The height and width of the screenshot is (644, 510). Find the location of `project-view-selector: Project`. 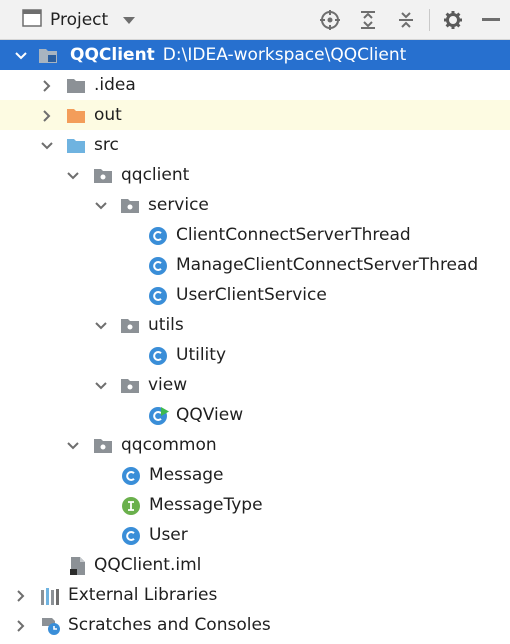

project-view-selector: Project is located at coordinates (79, 20).